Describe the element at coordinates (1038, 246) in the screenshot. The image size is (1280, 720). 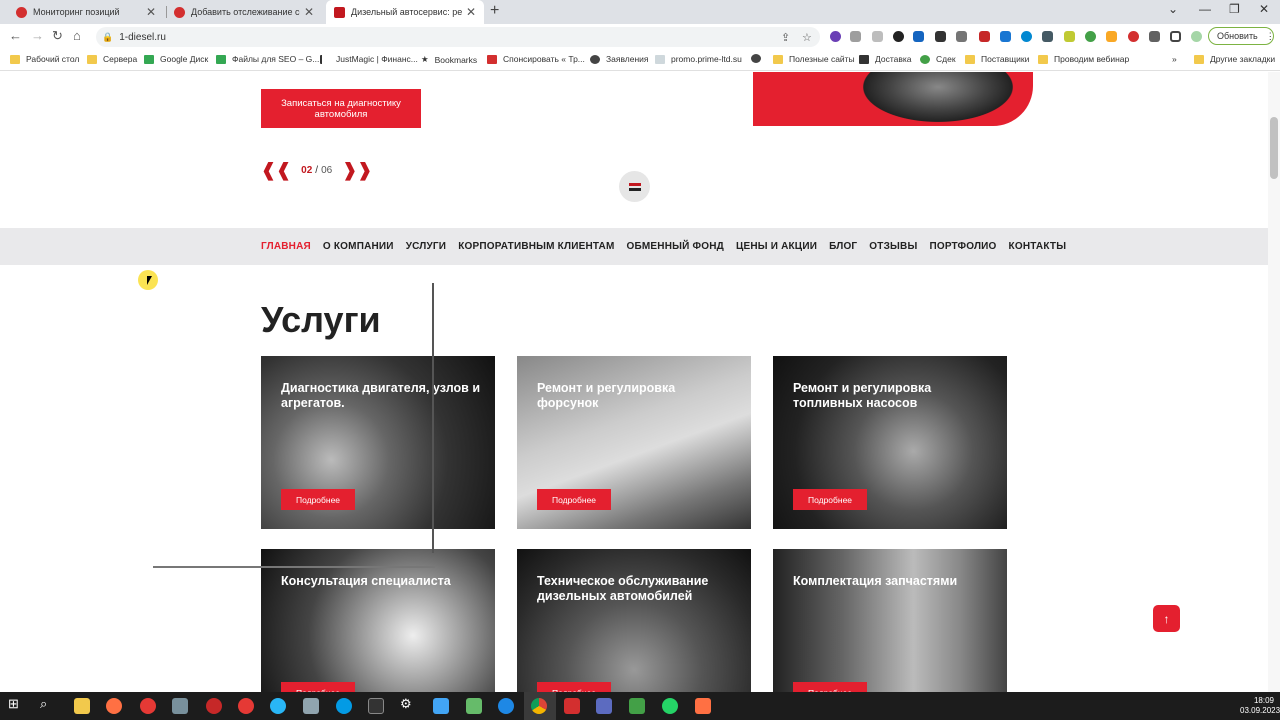
I see `nav-item-contacts: КОНТАКТЫ` at that location.